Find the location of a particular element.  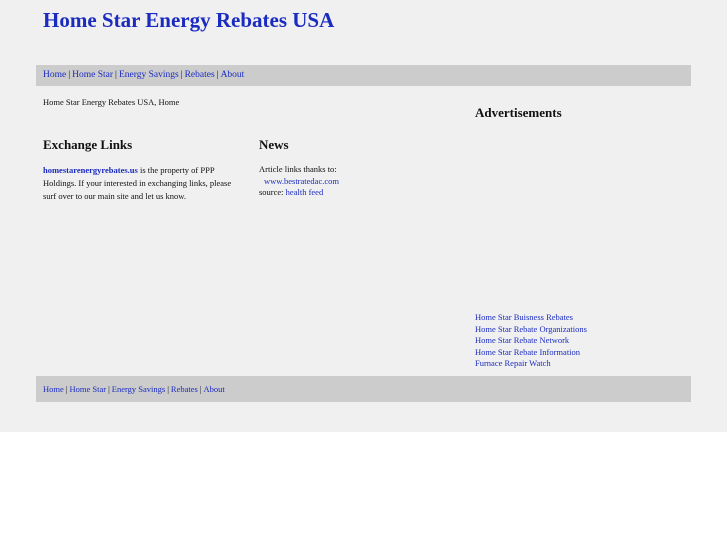

news-heading: News is located at coordinates (274, 144).